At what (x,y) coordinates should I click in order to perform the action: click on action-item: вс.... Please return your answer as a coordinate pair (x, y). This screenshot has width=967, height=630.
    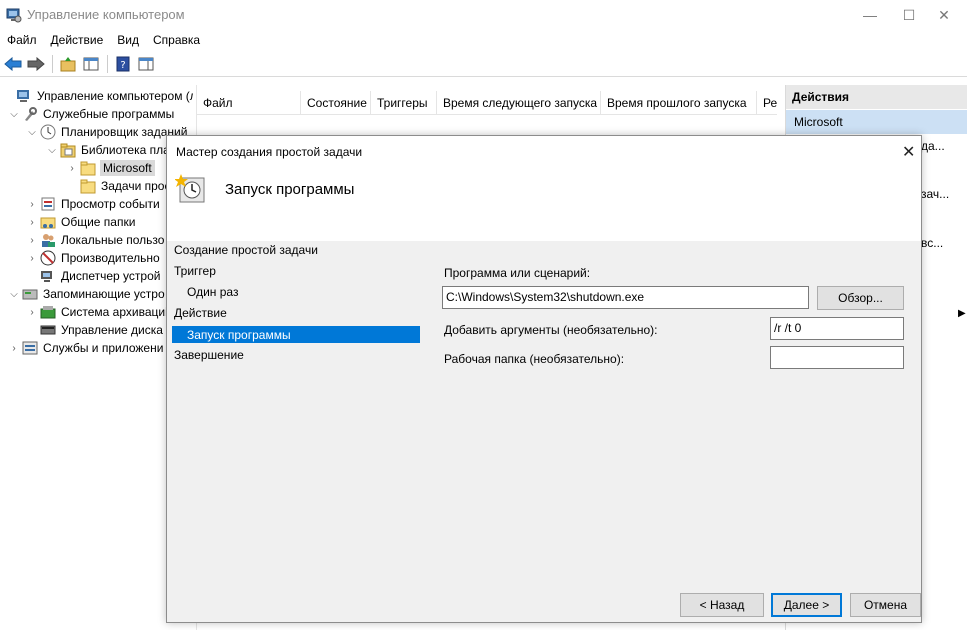
    Looking at the image, I should click on (932, 243).